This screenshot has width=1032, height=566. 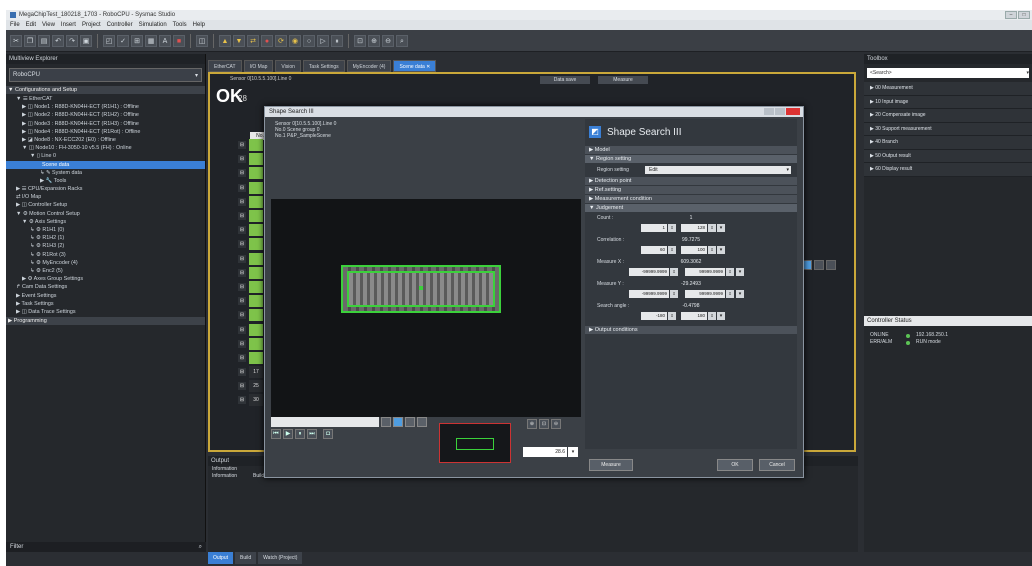 I want to click on image-path-field, so click(x=325, y=422).